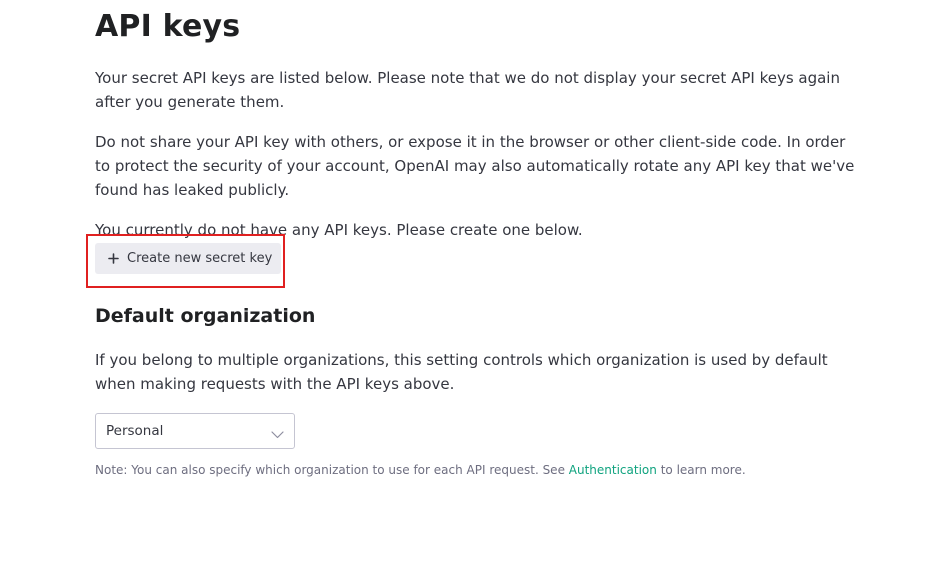  What do you see at coordinates (703, 470) in the screenshot?
I see `note-suffix: to learn more.` at bounding box center [703, 470].